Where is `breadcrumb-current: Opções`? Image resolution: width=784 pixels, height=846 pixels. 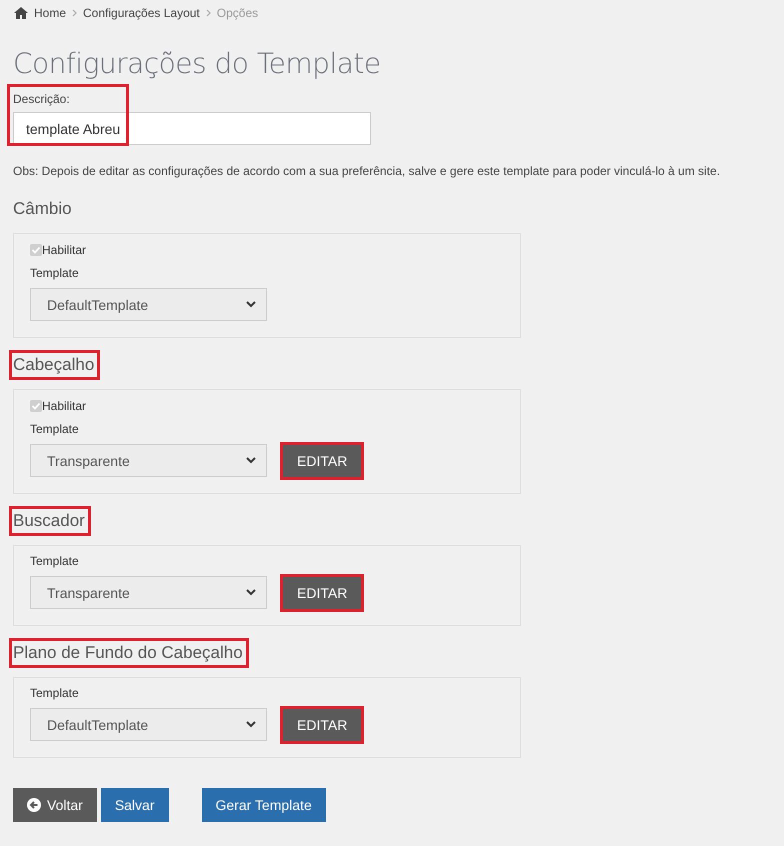 breadcrumb-current: Opções is located at coordinates (237, 13).